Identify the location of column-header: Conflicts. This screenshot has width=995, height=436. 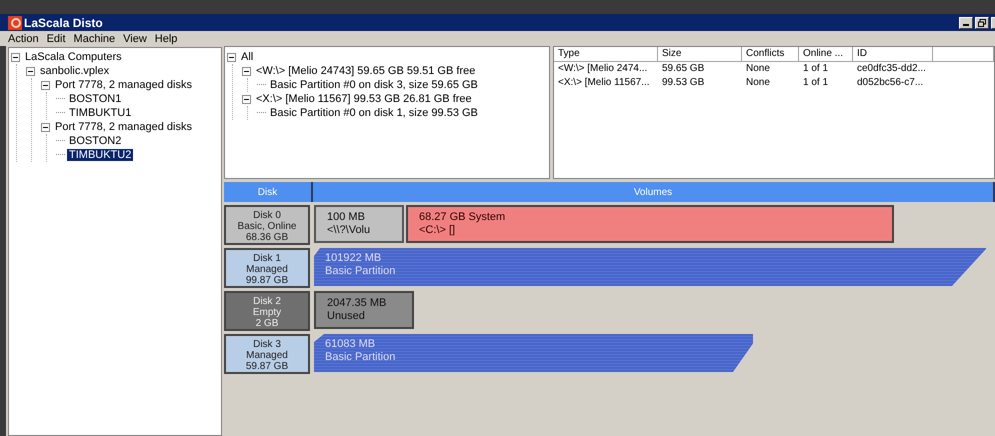
(770, 54).